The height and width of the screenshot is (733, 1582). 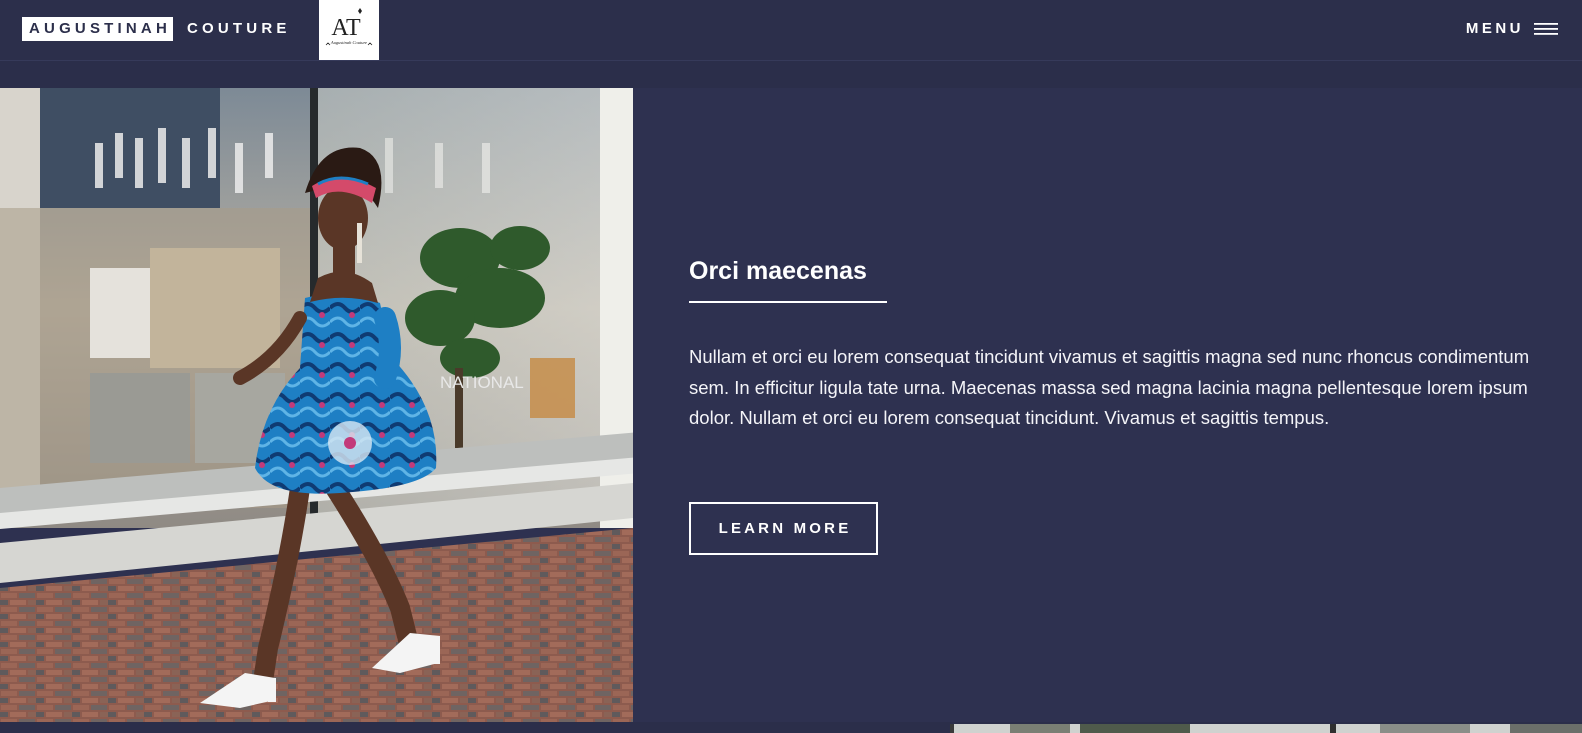 I want to click on next-photo-illustration, so click(x=1266, y=728).